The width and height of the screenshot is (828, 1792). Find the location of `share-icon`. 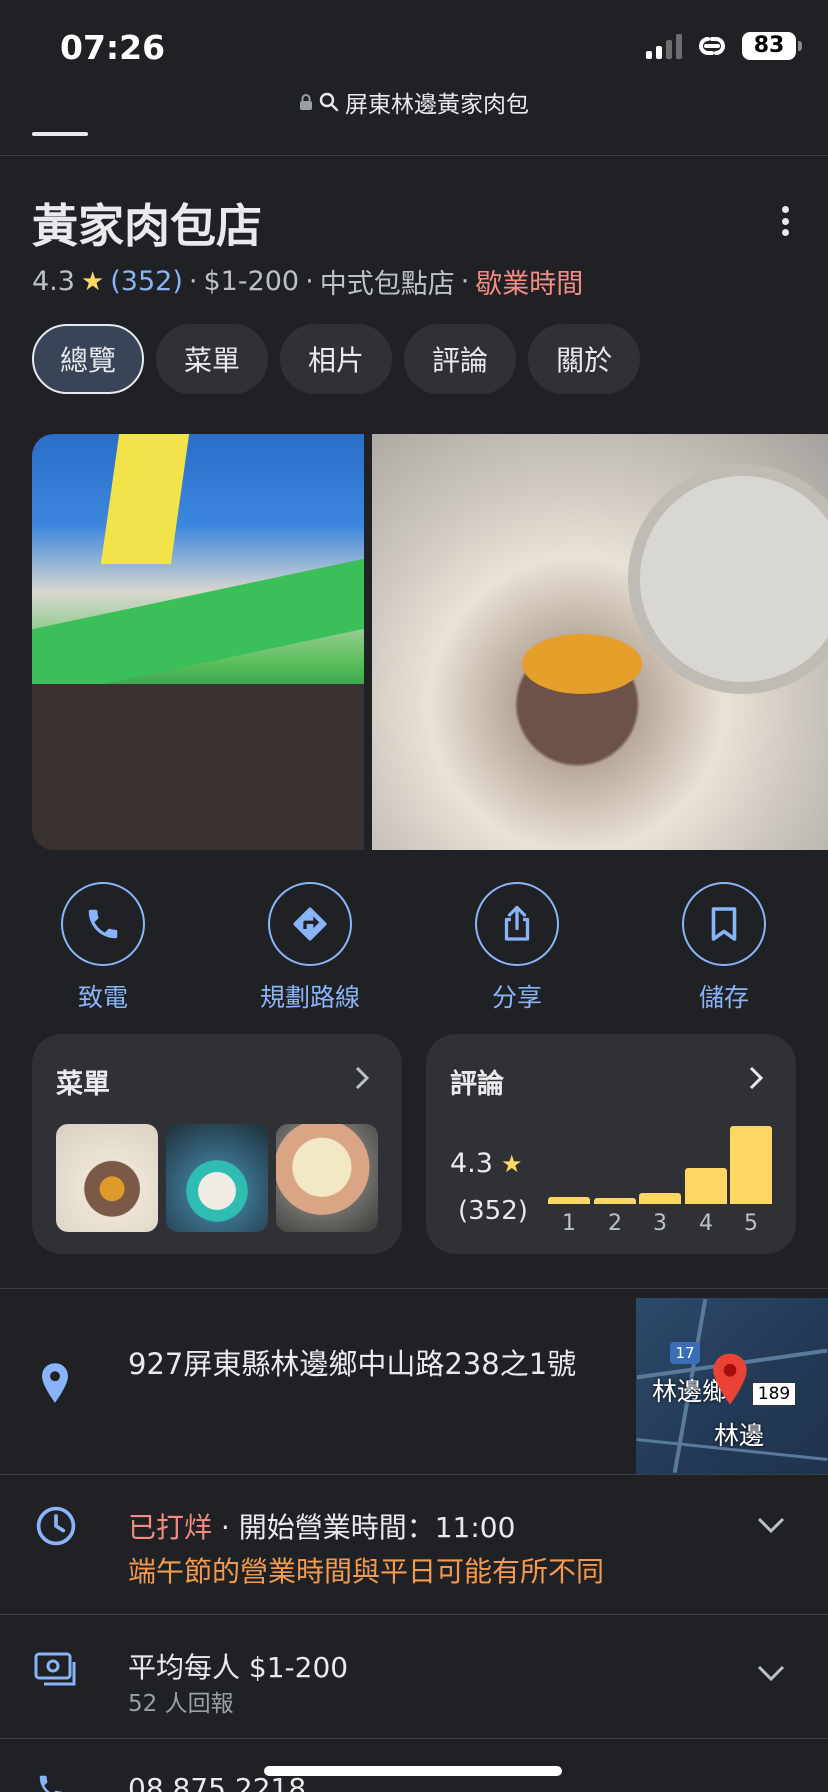

share-icon is located at coordinates (517, 924).